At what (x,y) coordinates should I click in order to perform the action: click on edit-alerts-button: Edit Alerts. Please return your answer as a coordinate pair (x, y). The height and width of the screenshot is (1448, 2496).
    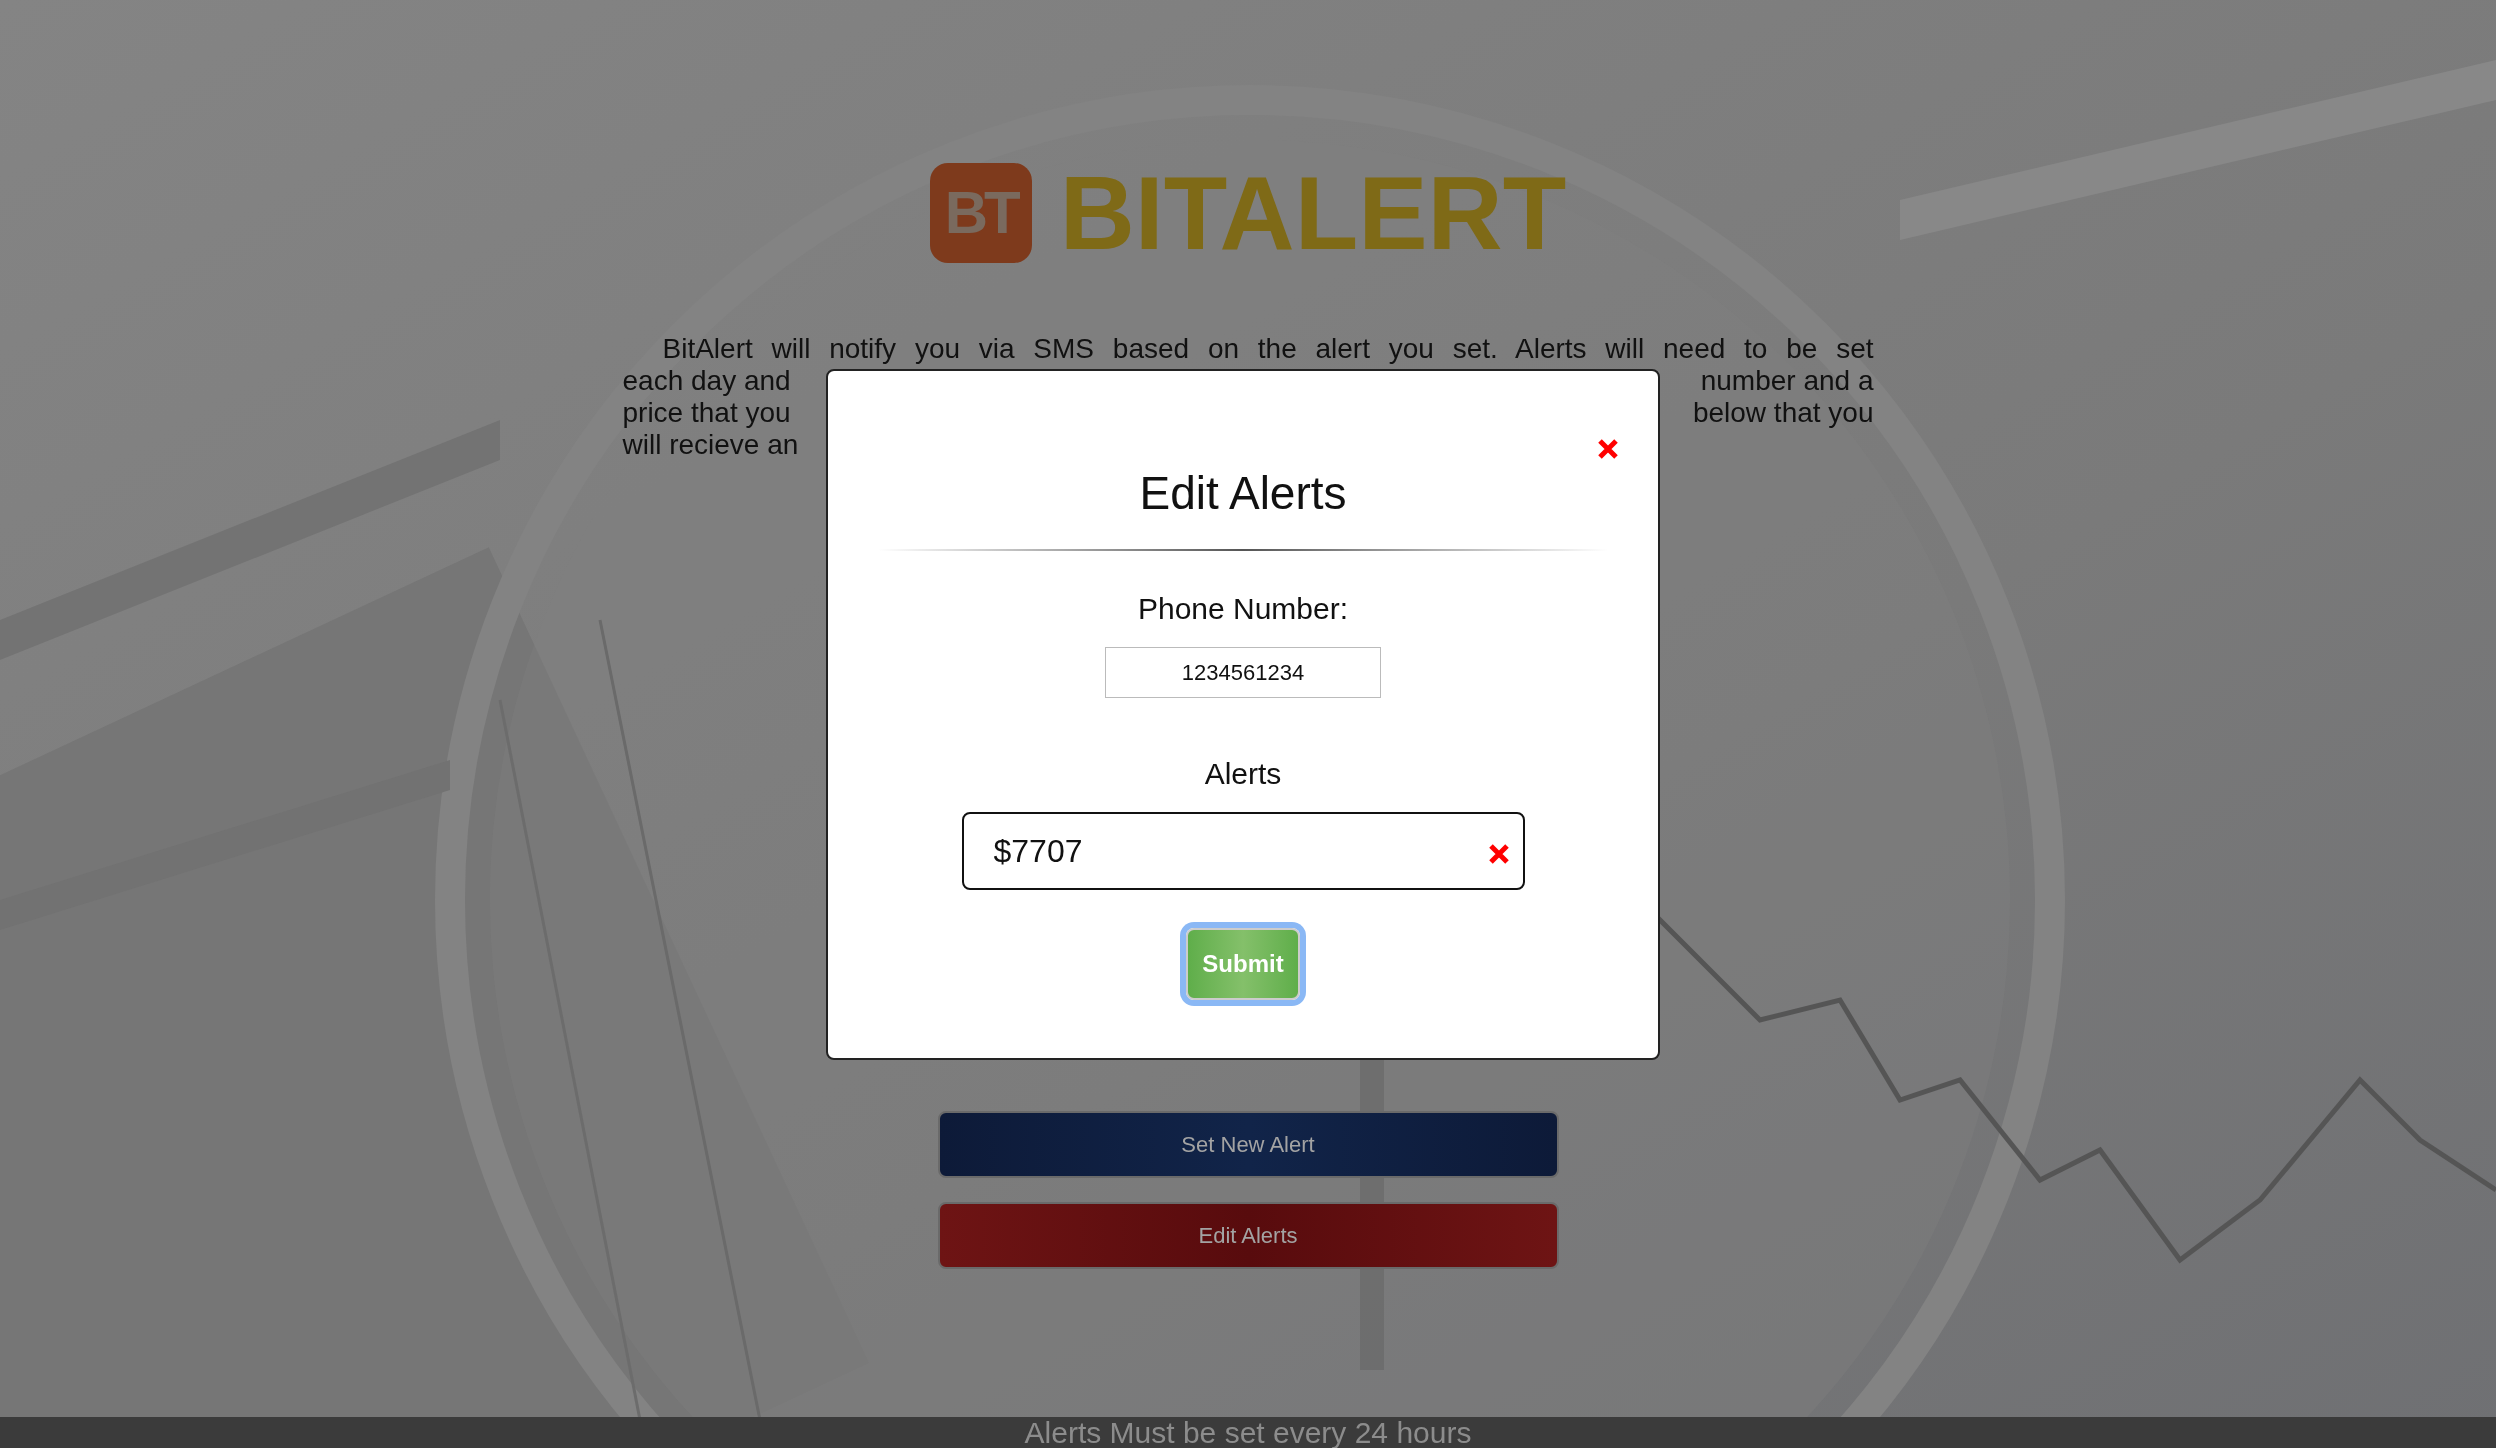
    Looking at the image, I should click on (1248, 1235).